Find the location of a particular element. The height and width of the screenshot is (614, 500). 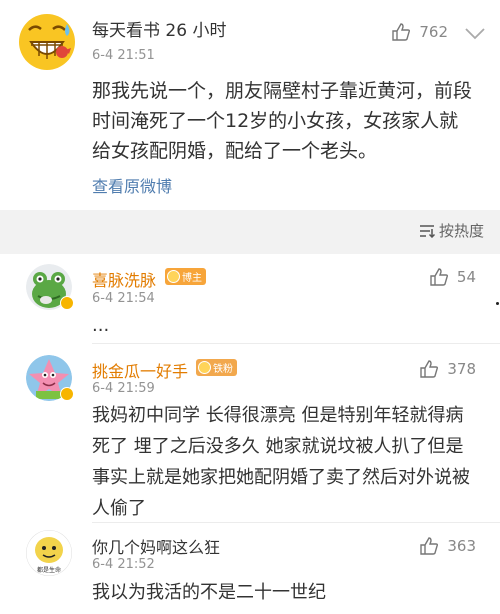

grinning-face-emoji-icon is located at coordinates (47, 42).